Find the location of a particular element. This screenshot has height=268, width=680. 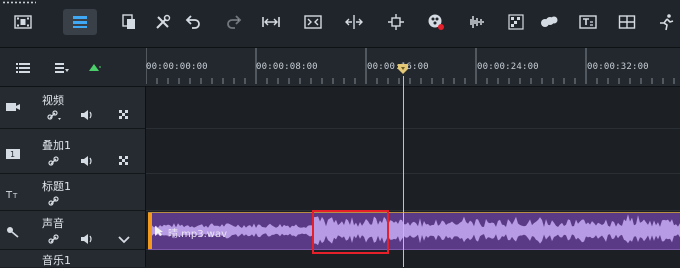

copy-export-icon is located at coordinates (128, 21).